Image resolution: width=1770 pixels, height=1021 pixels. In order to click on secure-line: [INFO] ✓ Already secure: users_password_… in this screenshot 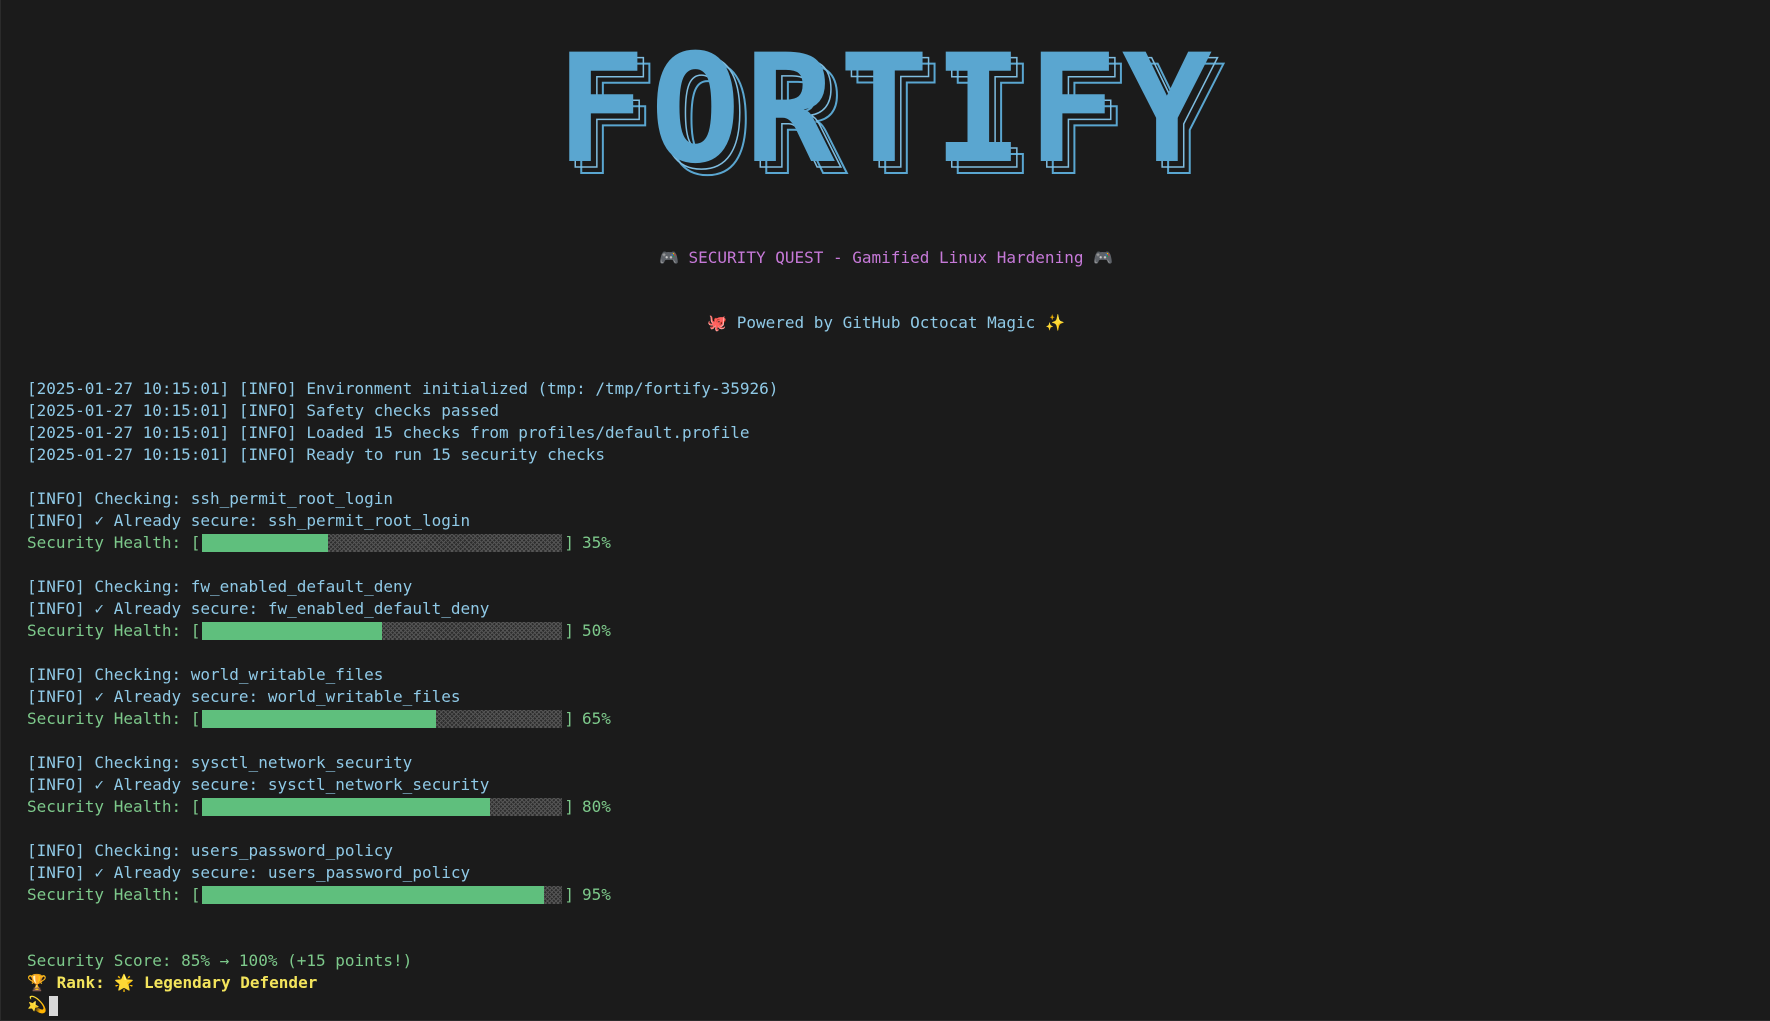, I will do `click(249, 872)`.